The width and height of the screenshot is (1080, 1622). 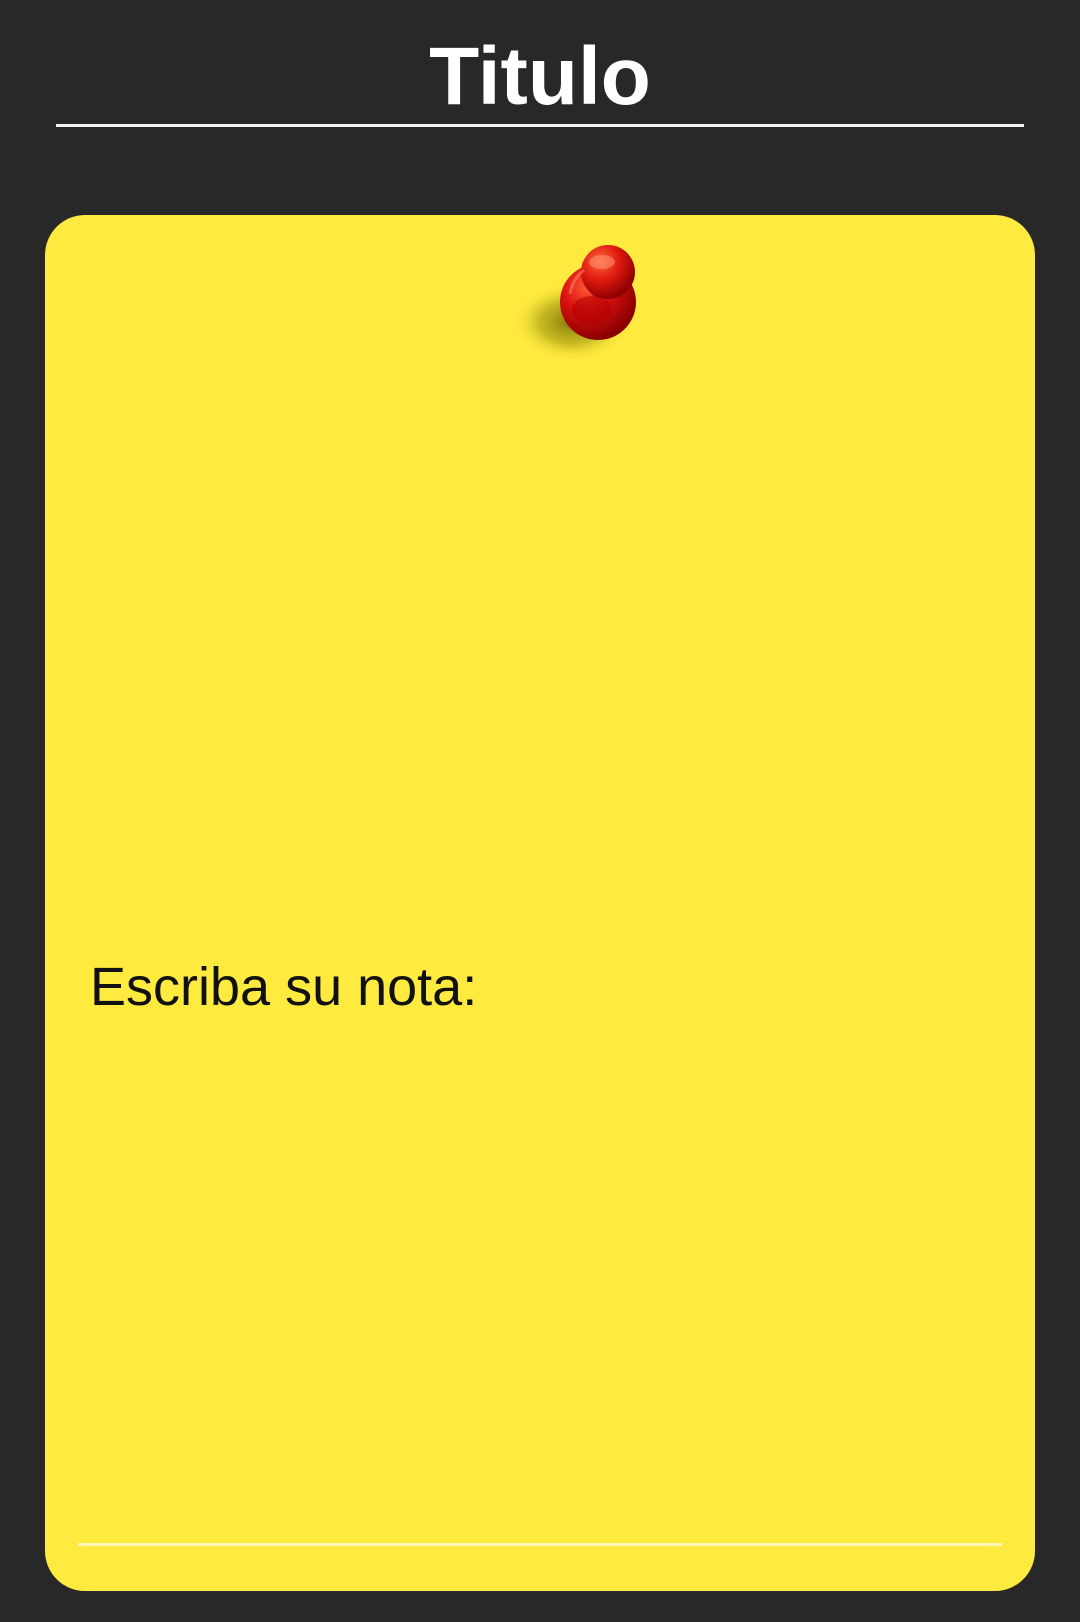 What do you see at coordinates (540, 1544) in the screenshot?
I see `note-input-underline` at bounding box center [540, 1544].